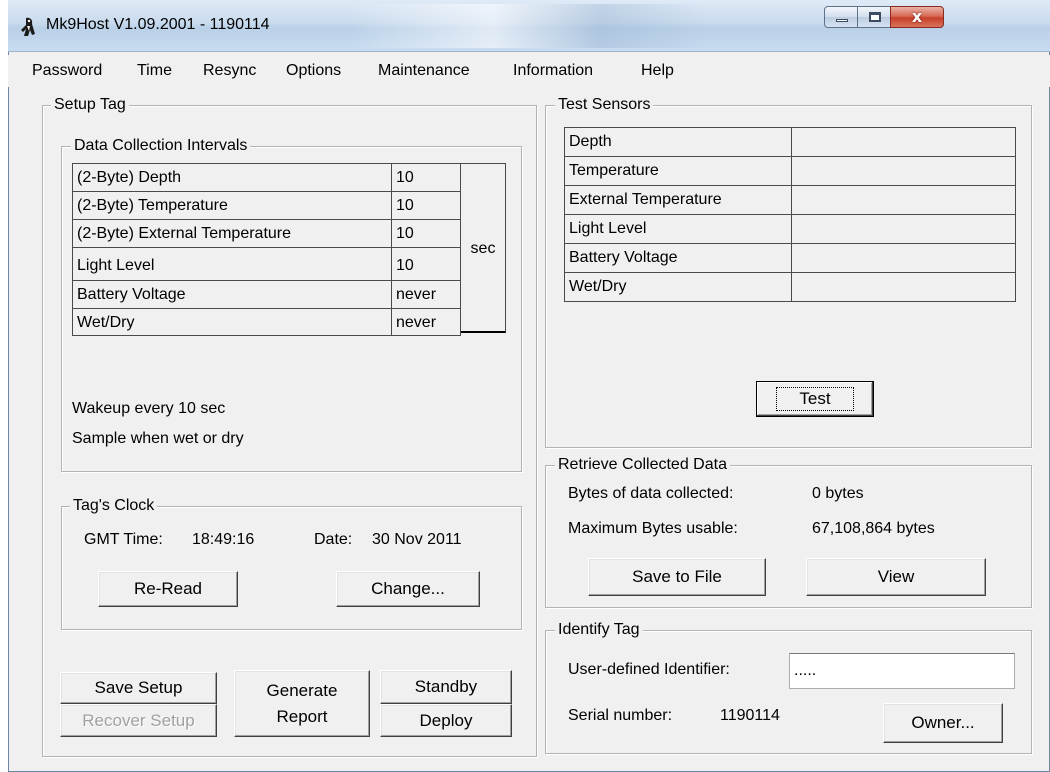 The image size is (1050, 772). What do you see at coordinates (649, 669) in the screenshot?
I see `user-id-label: User-defined Identifier:` at bounding box center [649, 669].